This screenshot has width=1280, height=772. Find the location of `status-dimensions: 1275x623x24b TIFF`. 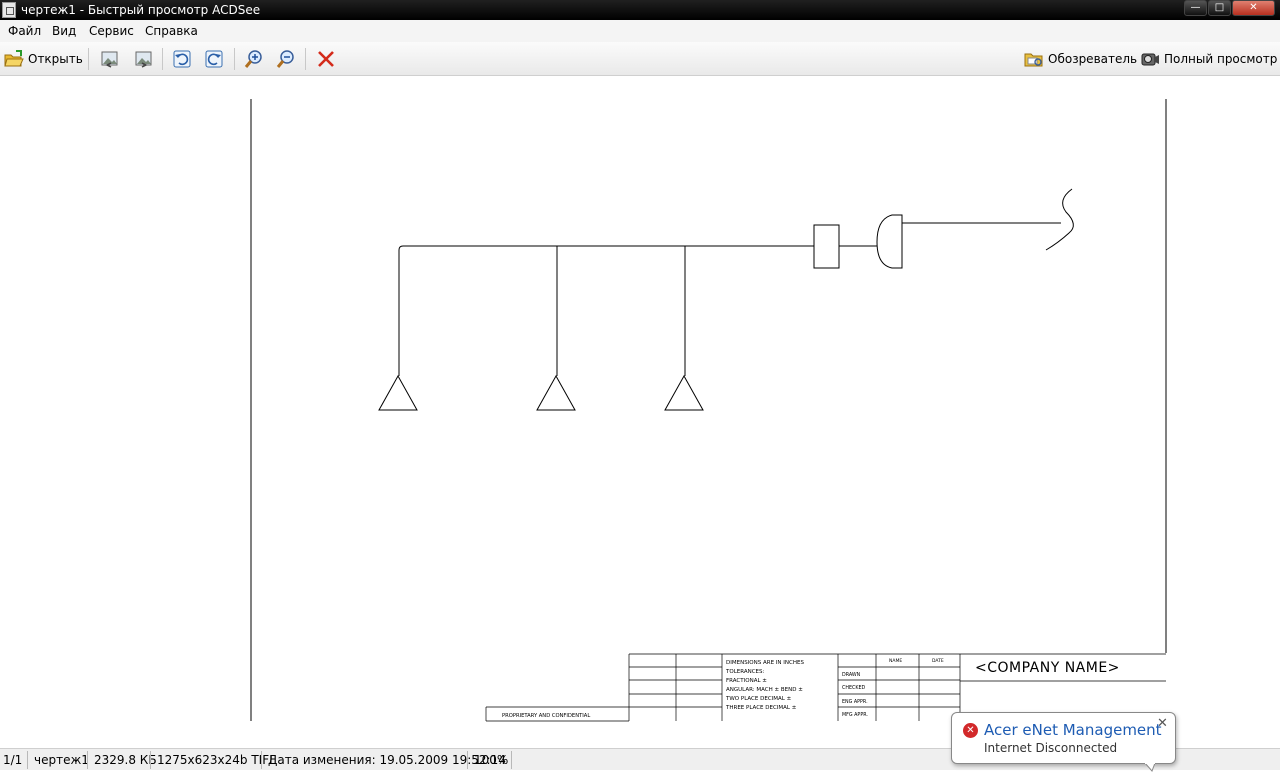

status-dimensions: 1275x623x24b TIFF is located at coordinates (217, 760).